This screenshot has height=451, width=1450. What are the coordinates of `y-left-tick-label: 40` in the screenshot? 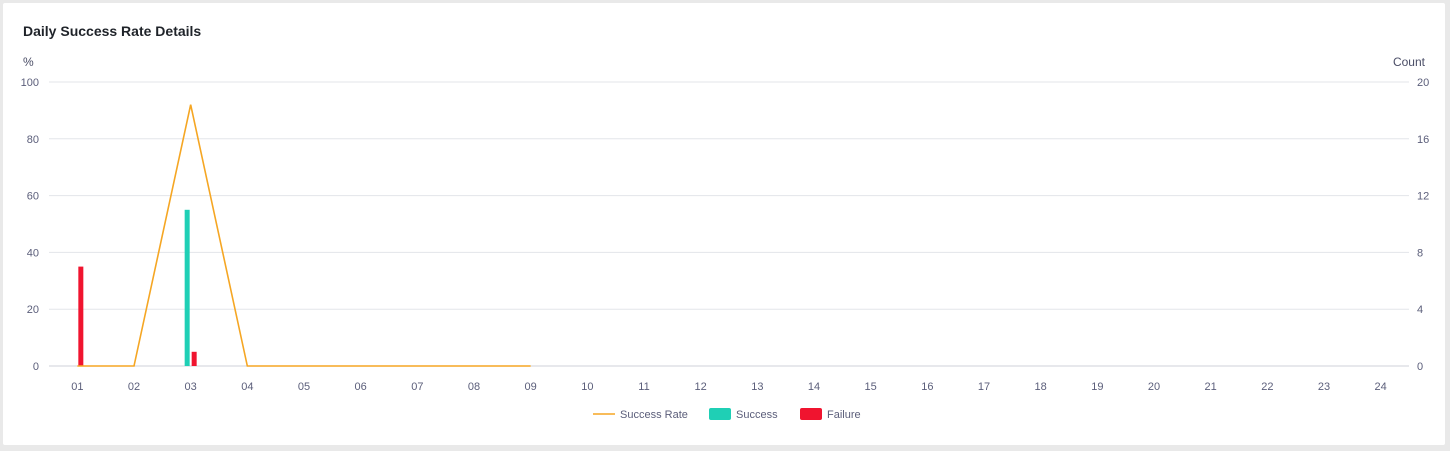 It's located at (33, 253).